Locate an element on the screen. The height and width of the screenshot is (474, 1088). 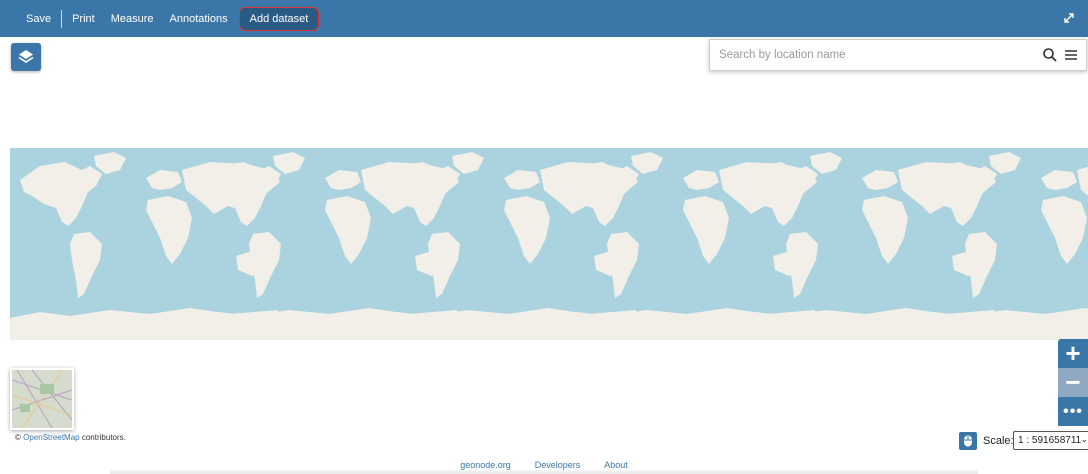
expand-icon is located at coordinates (1069, 18).